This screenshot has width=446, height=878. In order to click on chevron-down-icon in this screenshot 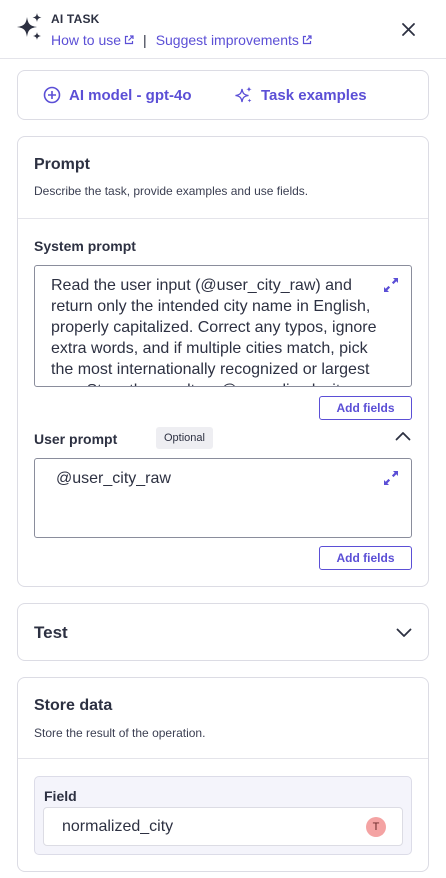, I will do `click(404, 633)`.